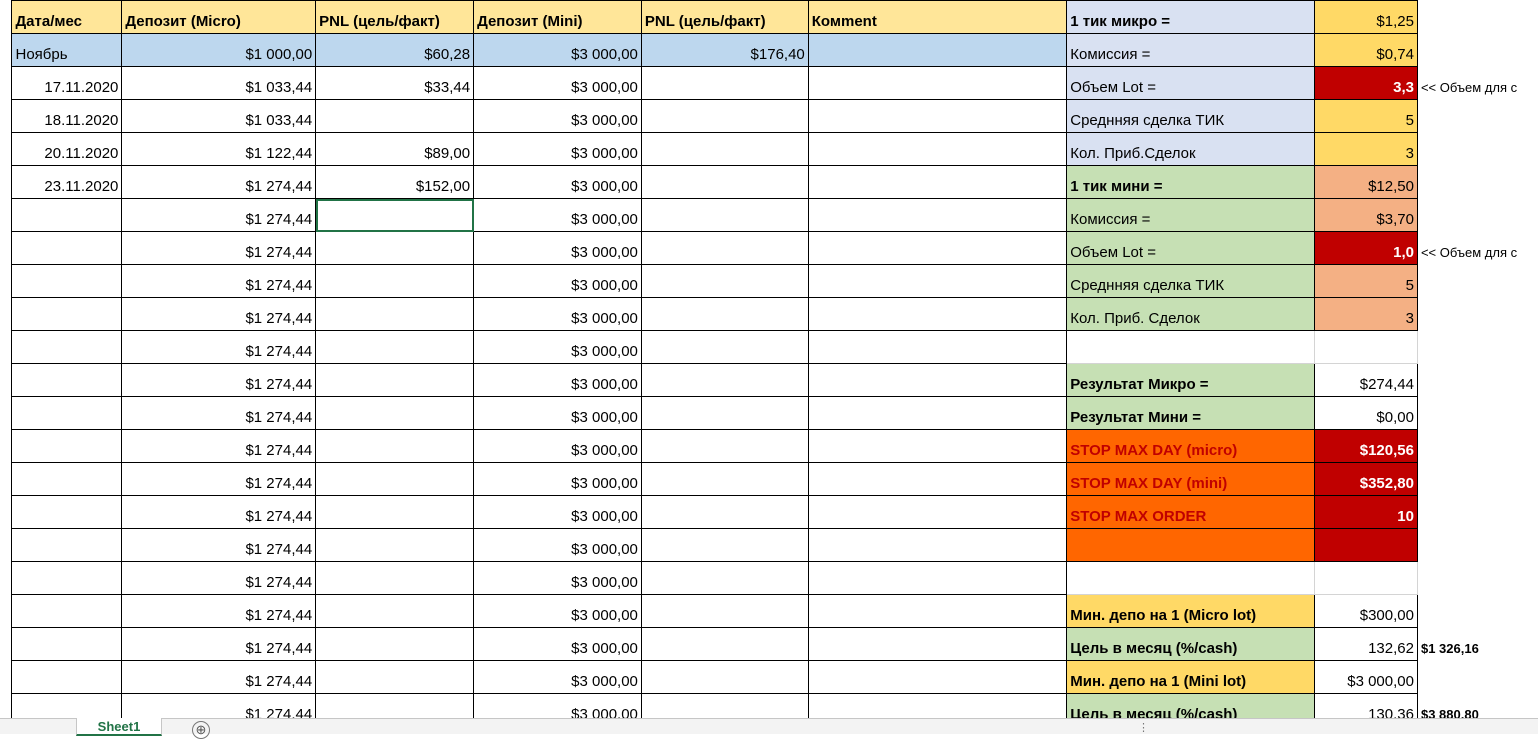 The height and width of the screenshot is (739, 1538). I want to click on row-number: 5, so click(6, 479).